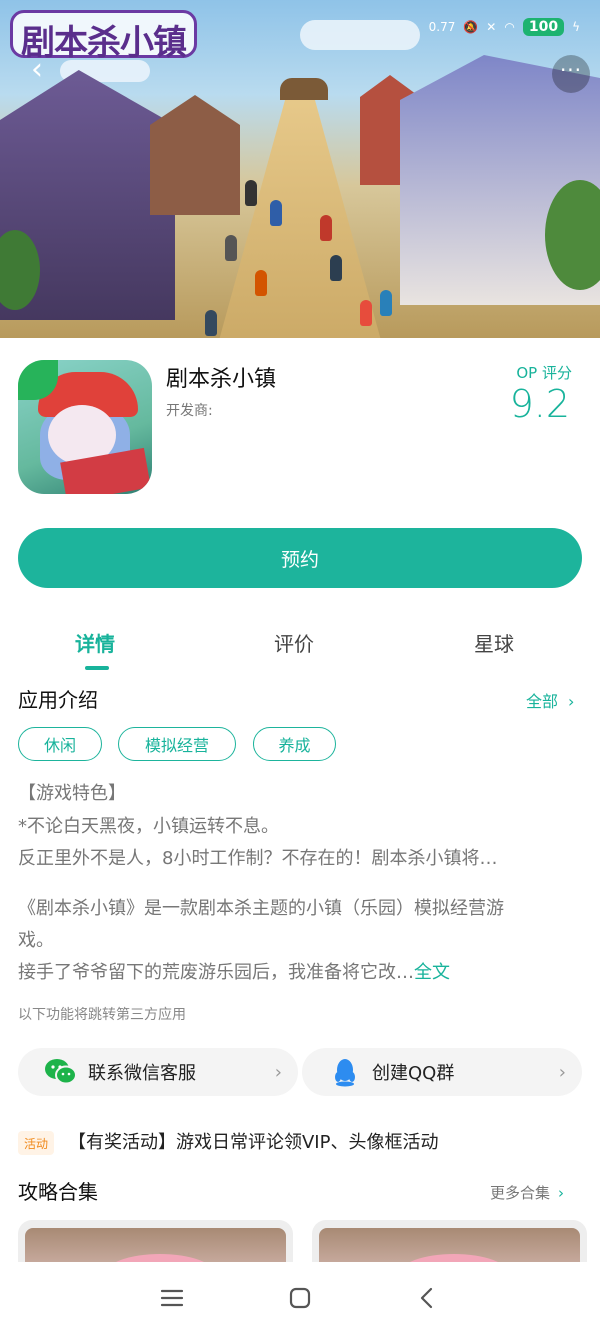 The height and width of the screenshot is (1333, 600). Describe the element at coordinates (142, 1073) in the screenshot. I see `wechat-service-label: 联系微信客服` at that location.